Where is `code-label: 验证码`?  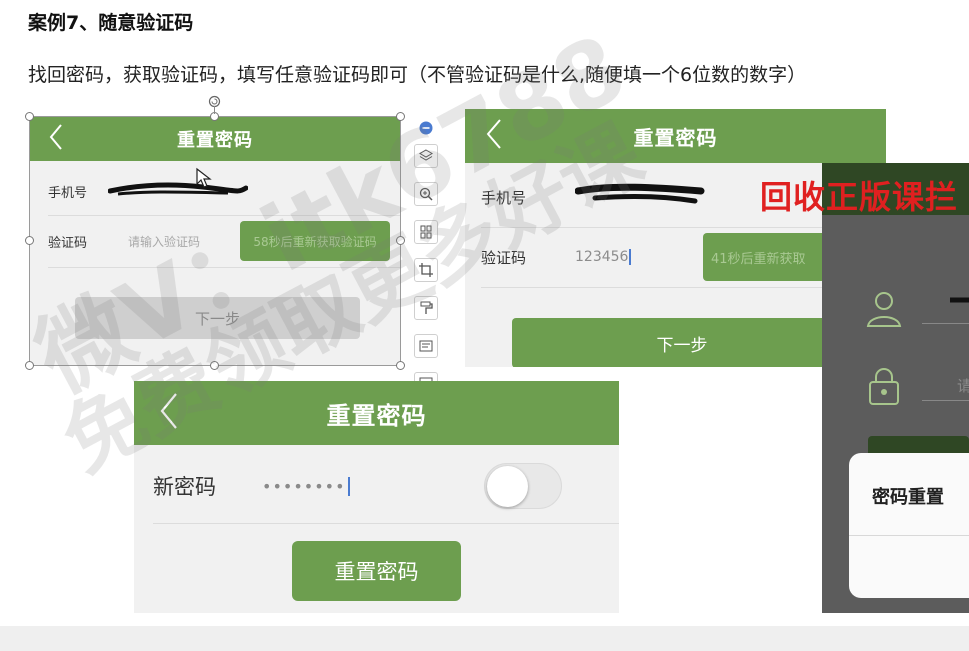
code-label: 验证码 is located at coordinates (504, 257).